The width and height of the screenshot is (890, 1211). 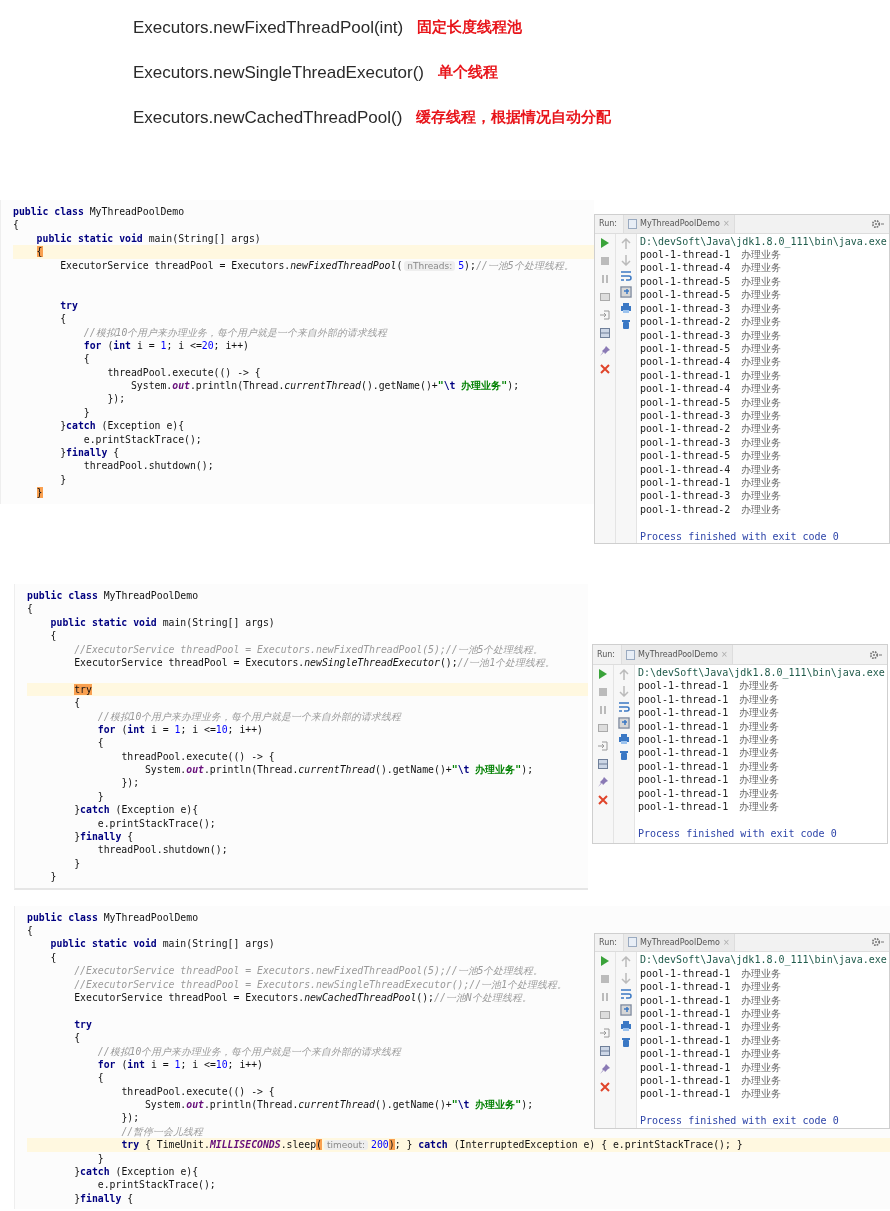 I want to click on api-signature: Executors.newSingleThreadExecutor(), so click(x=279, y=72).